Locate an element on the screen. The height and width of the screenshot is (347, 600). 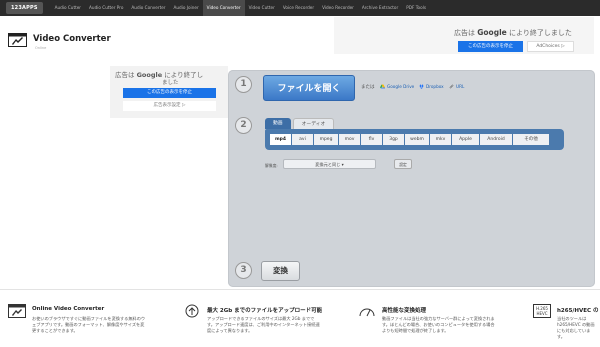
feature-title: 最大 2Gb までのファイルをアップロード可能 is located at coordinates (265, 311).